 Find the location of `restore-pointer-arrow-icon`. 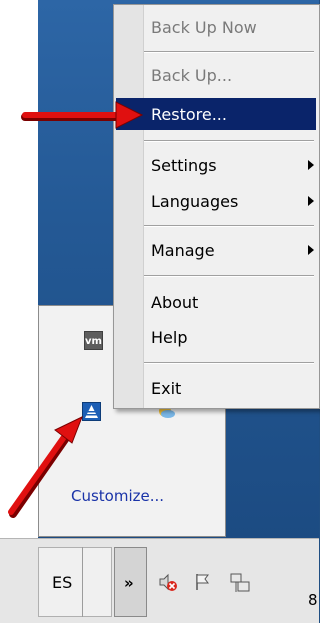

restore-pointer-arrow-icon is located at coordinates (82, 115).